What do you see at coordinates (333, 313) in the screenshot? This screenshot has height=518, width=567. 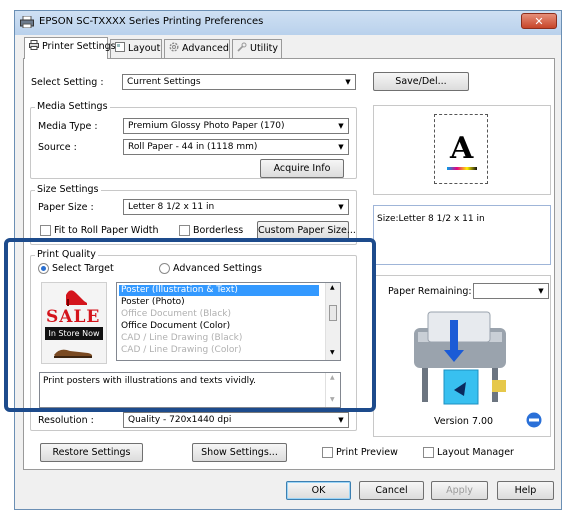 I see `scroll-thumb` at bounding box center [333, 313].